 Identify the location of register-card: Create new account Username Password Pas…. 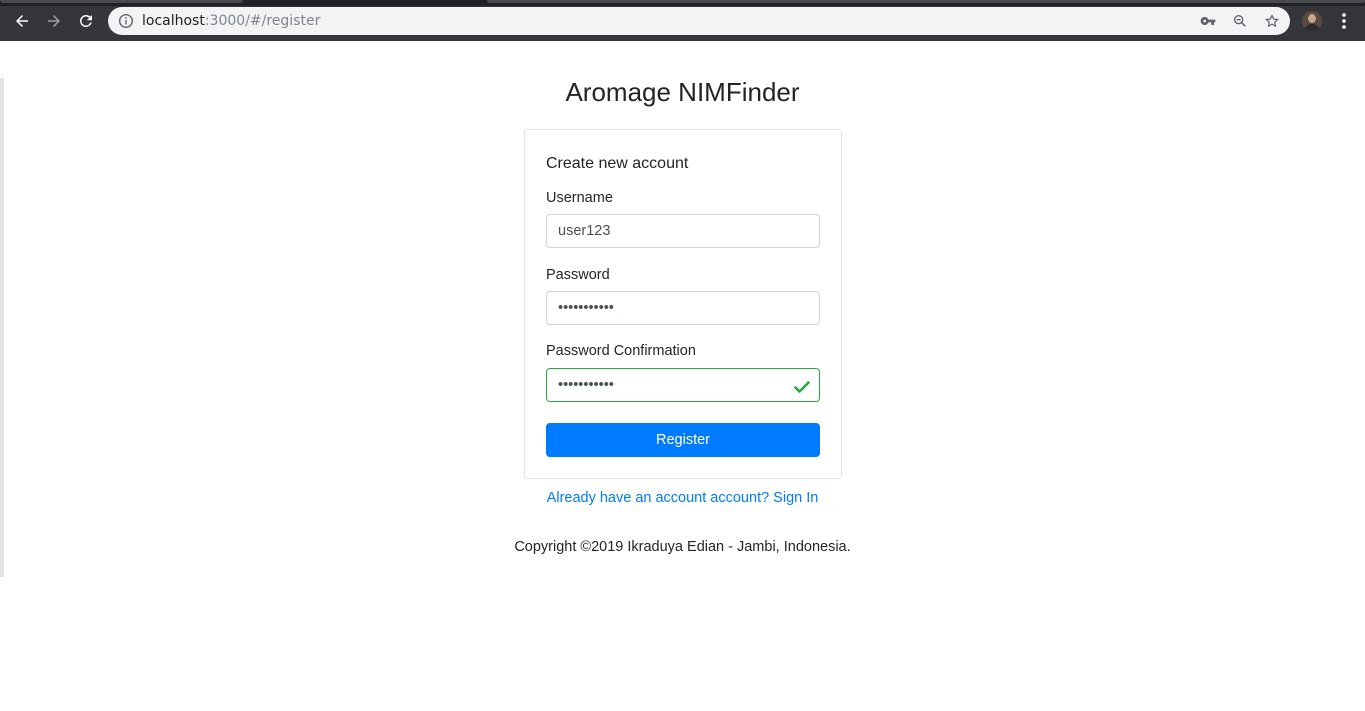
(683, 304).